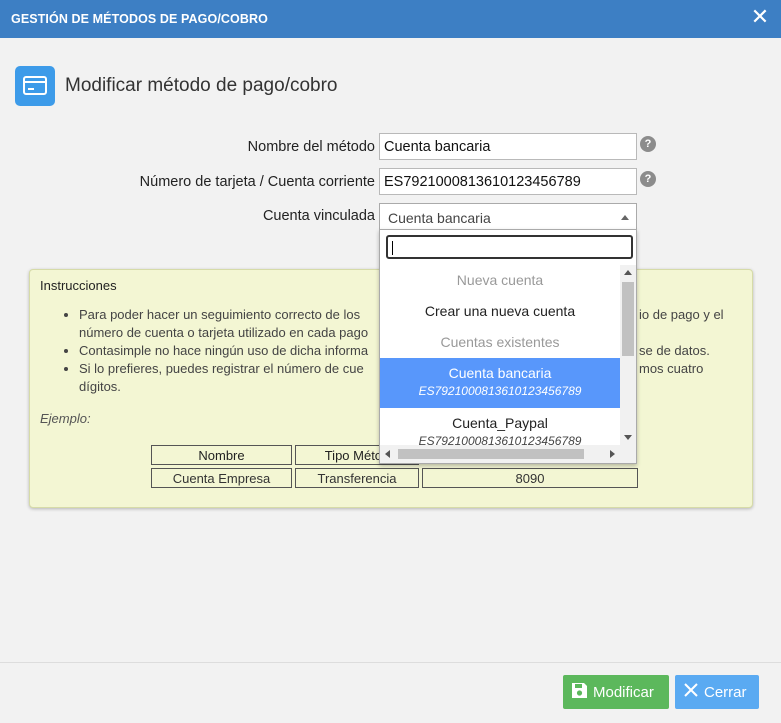 The width and height of the screenshot is (781, 723). I want to click on table-cell: Cuenta Empresa, so click(221, 478).